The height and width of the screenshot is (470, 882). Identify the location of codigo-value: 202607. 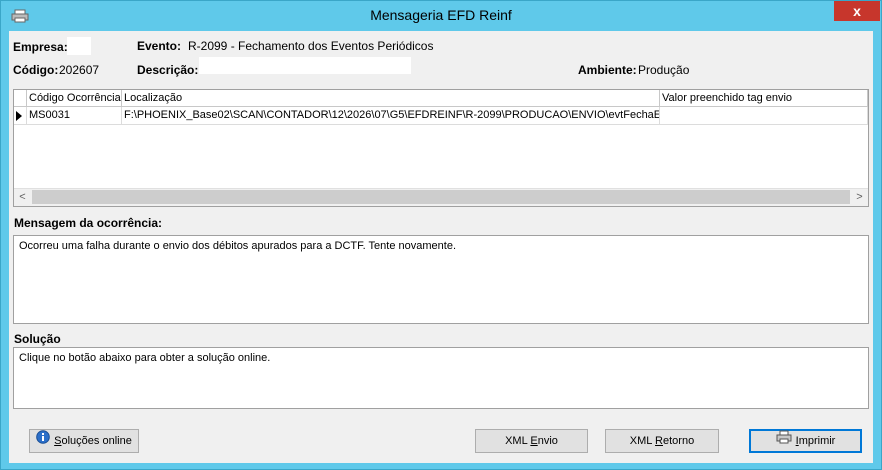
(79, 70).